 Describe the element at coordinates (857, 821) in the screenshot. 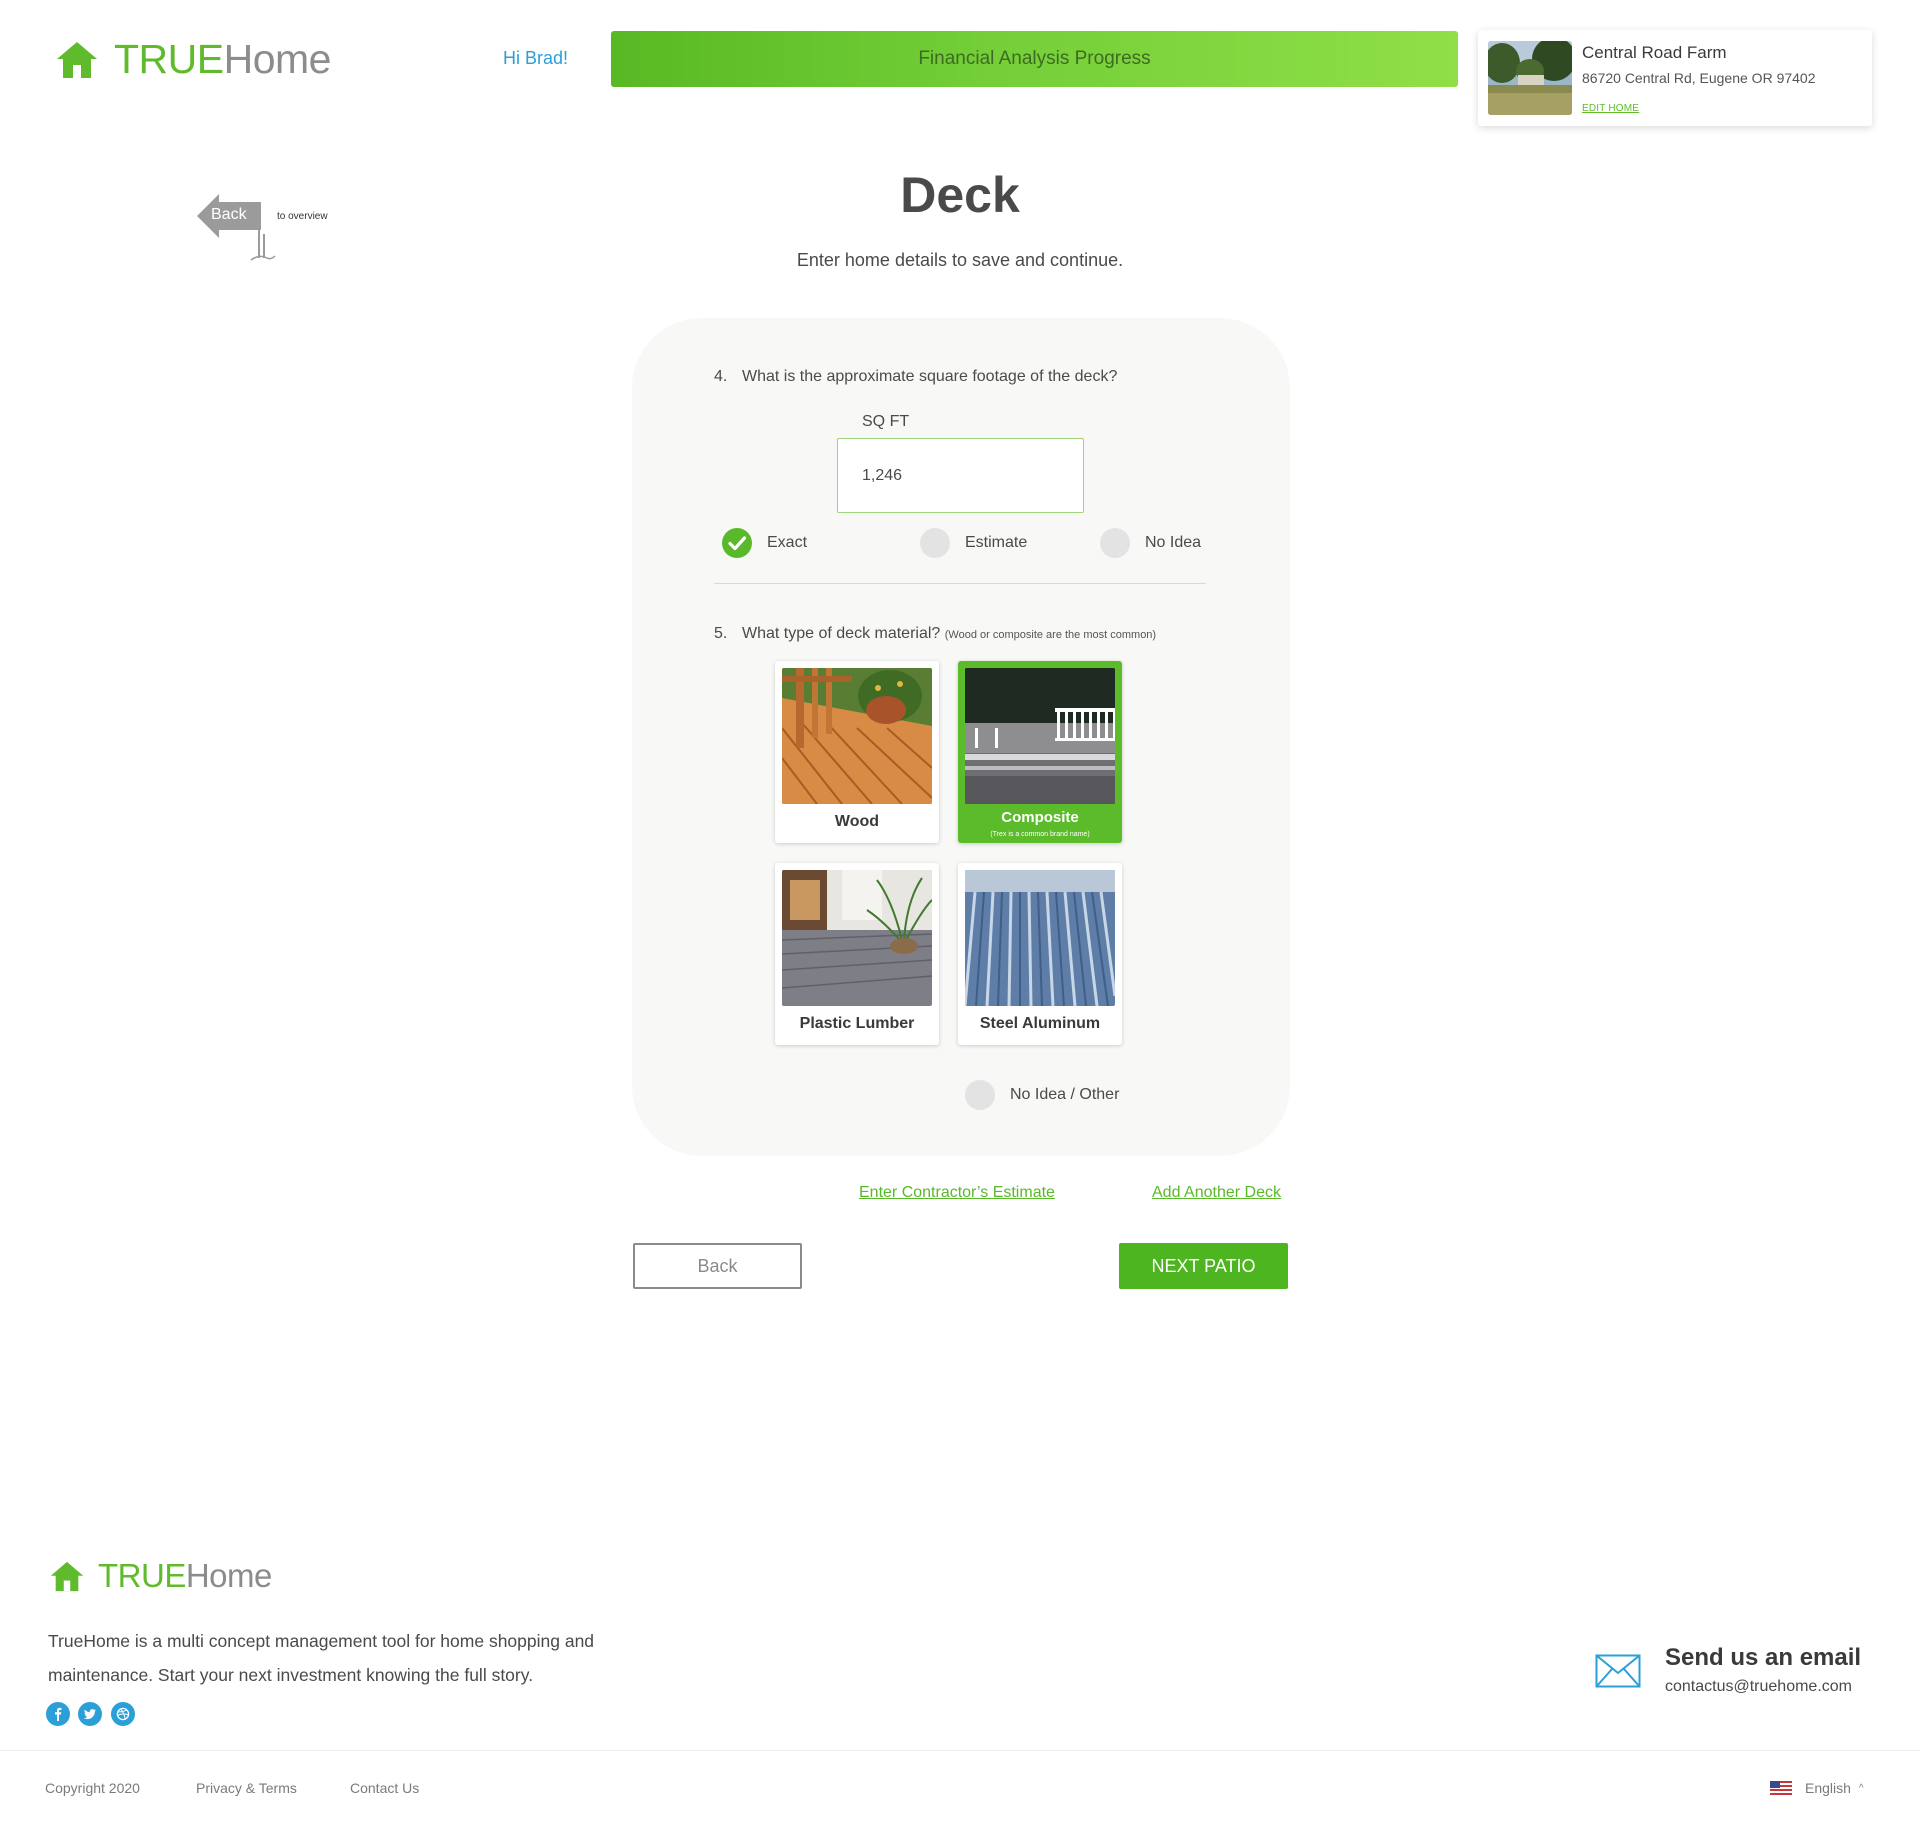

I see `material-label-wood: Wood` at that location.